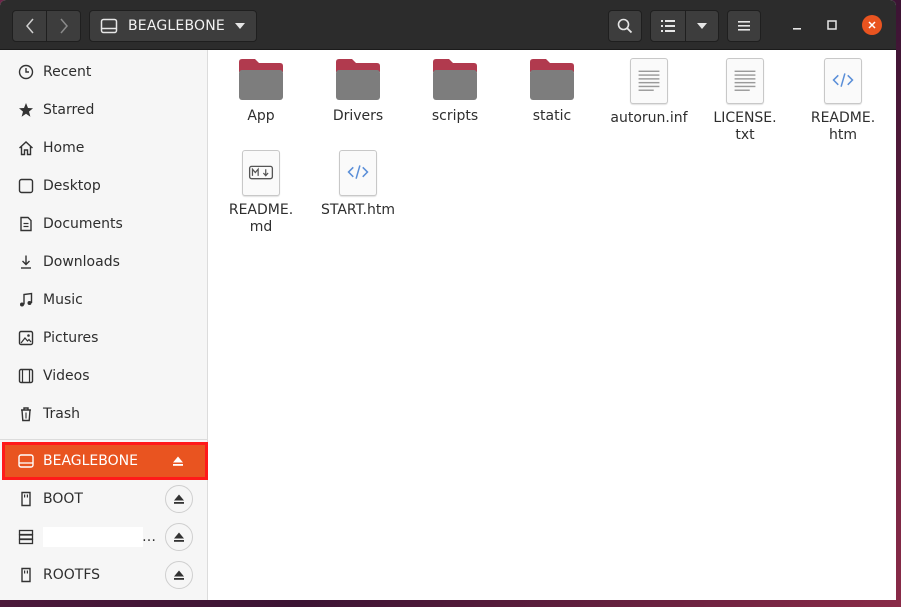 The width and height of the screenshot is (901, 607). I want to click on main-menu-button, so click(744, 26).